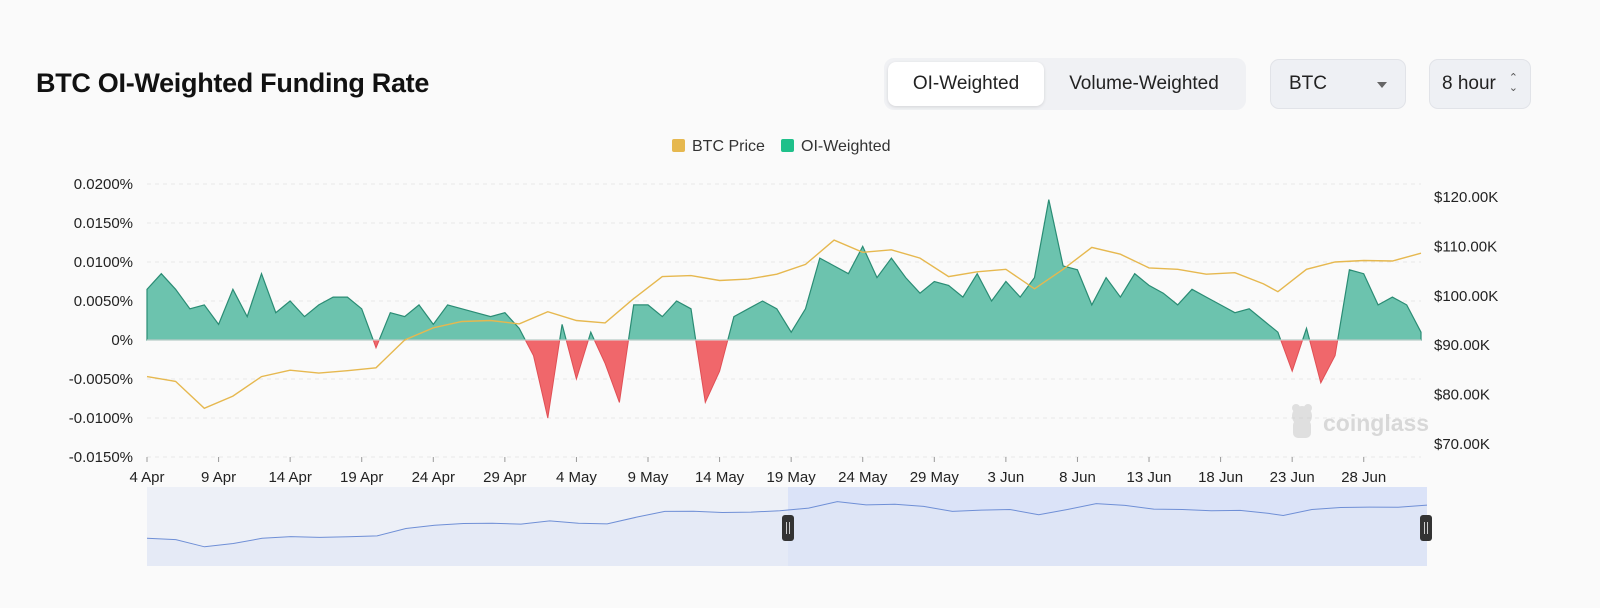 The width and height of the screenshot is (1600, 608). Describe the element at coordinates (1376, 423) in the screenshot. I see `watermark-text: coinglass` at that location.